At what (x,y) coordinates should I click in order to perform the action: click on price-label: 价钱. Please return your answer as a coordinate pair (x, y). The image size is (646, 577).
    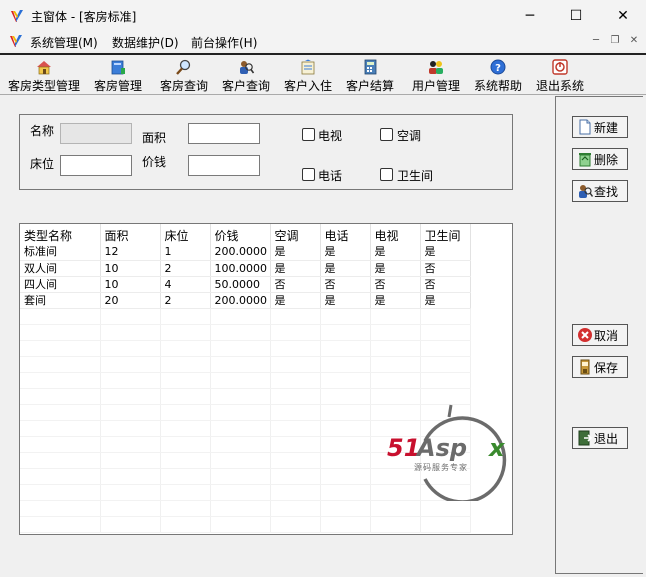
    Looking at the image, I should click on (154, 162).